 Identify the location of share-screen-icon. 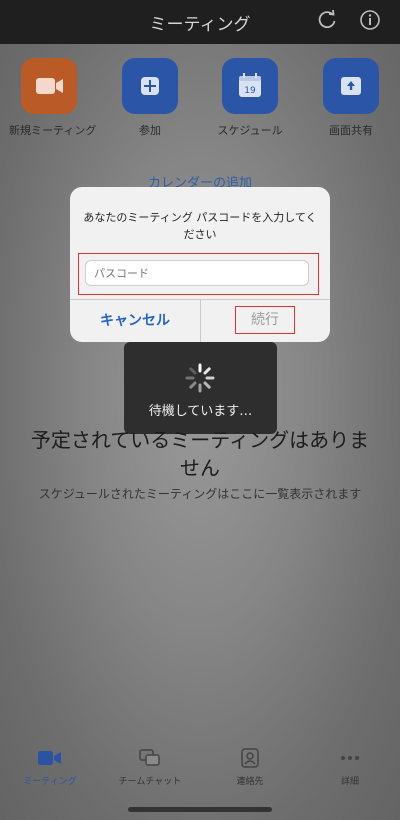
(351, 86).